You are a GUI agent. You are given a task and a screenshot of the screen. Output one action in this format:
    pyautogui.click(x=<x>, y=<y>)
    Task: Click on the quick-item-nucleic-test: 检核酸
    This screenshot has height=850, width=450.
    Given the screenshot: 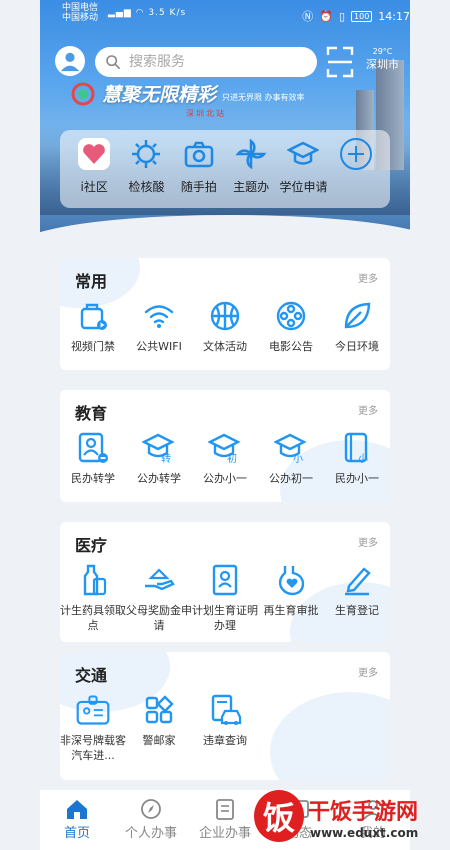 What is the action you would take?
    pyautogui.click(x=146, y=172)
    